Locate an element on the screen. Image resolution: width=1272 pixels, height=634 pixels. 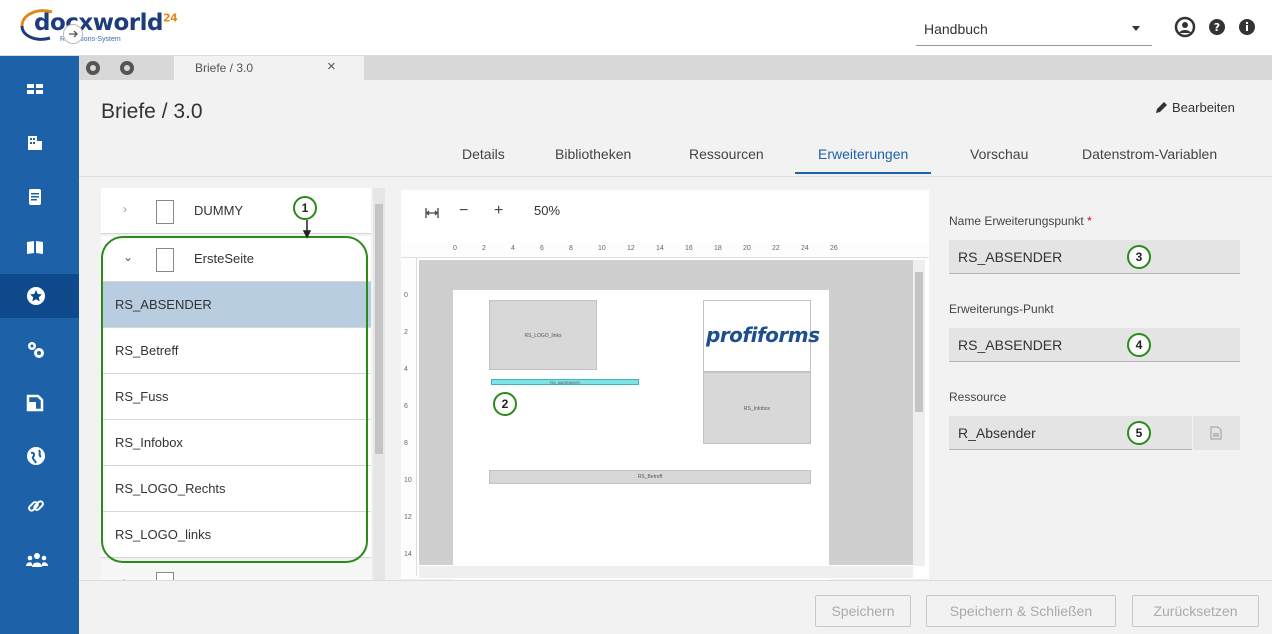
placeholder-rs-logo-links: RS_LOGO_links is located at coordinates (543, 335).